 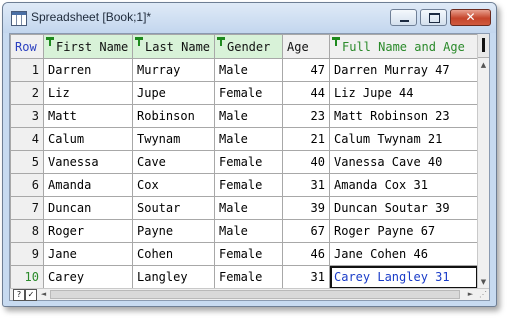 I want to click on horizontal-scroll-thumb, so click(x=255, y=294).